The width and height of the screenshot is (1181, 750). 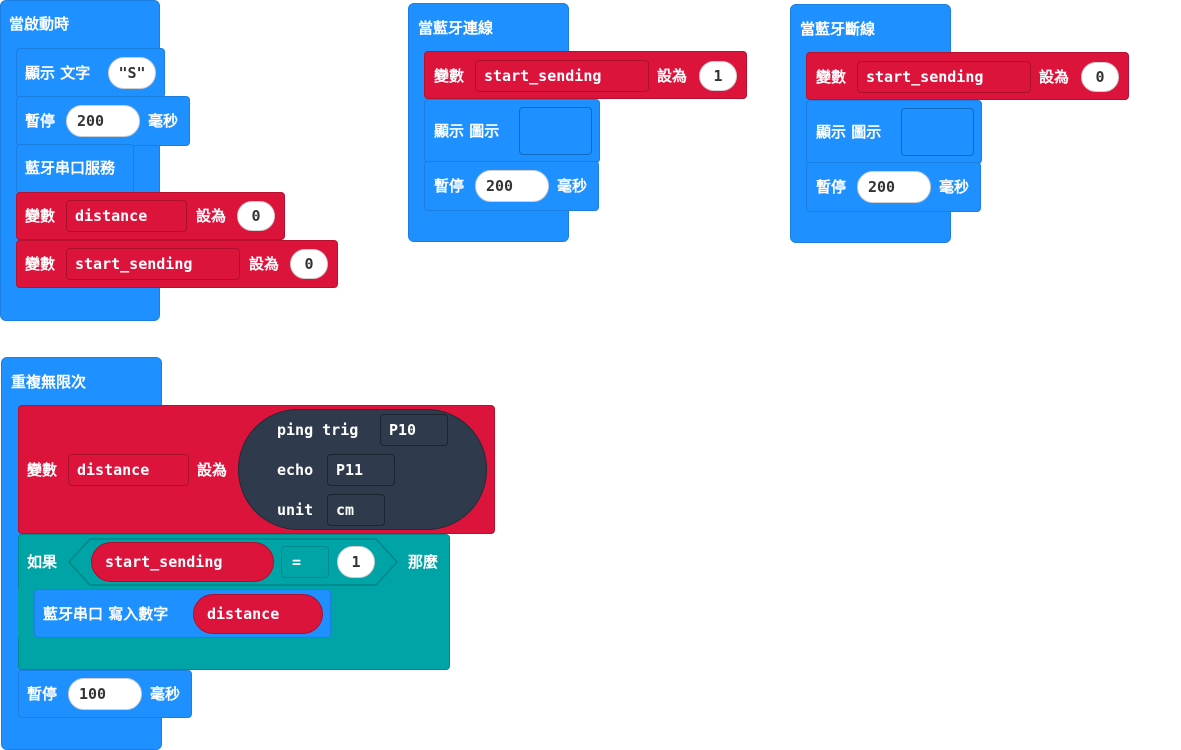 I want to click on forever-label: 重複無限次, so click(x=49, y=382).